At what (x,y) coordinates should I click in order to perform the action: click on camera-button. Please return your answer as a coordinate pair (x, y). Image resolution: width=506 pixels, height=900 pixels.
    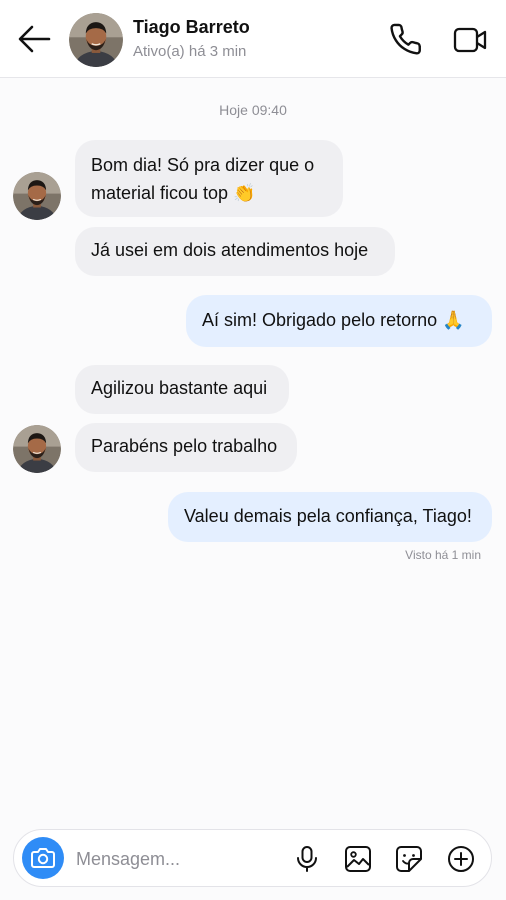
    Looking at the image, I should click on (43, 858).